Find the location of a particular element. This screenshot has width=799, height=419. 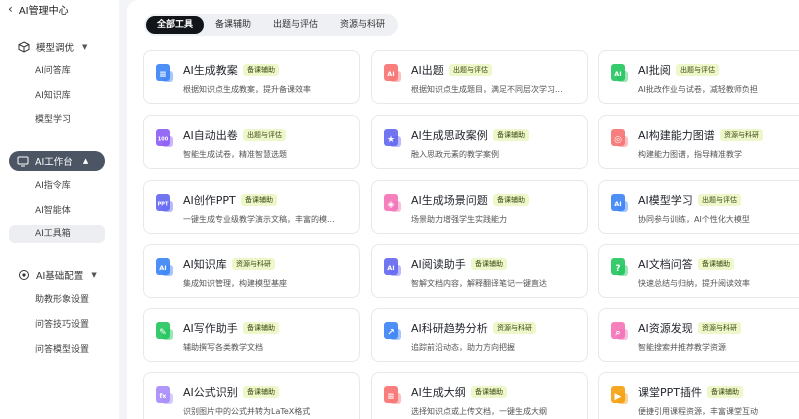

tool-card: ◎ AI构建能力图谱 资源与科研构建能力图谱，指导精准教学 is located at coordinates (698, 142).